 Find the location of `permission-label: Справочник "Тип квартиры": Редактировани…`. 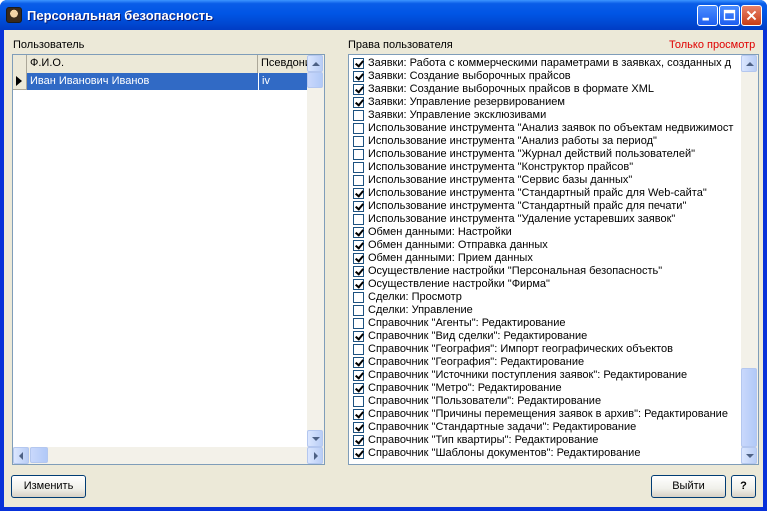

permission-label: Справочник "Тип квартиры": Редактировани… is located at coordinates (483, 440).